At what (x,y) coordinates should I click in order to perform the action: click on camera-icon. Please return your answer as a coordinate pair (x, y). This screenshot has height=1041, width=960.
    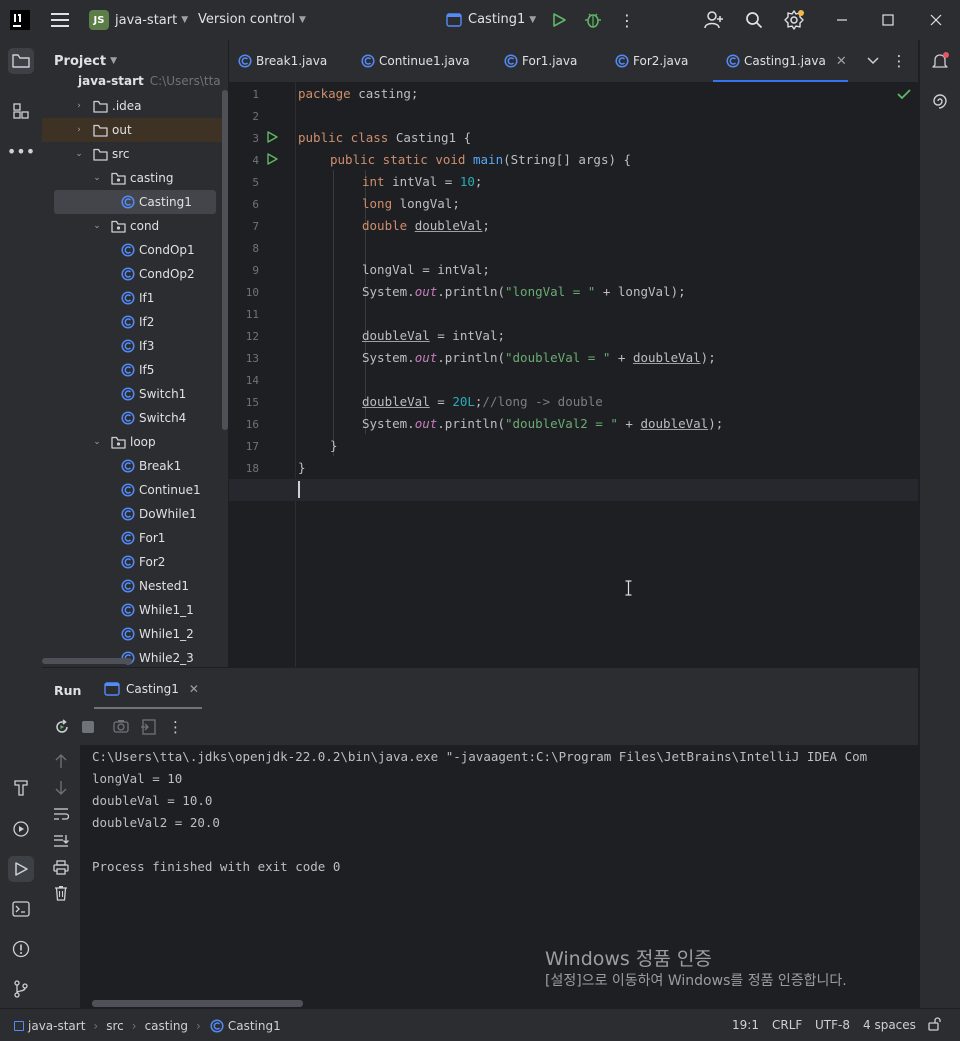
    Looking at the image, I should click on (121, 727).